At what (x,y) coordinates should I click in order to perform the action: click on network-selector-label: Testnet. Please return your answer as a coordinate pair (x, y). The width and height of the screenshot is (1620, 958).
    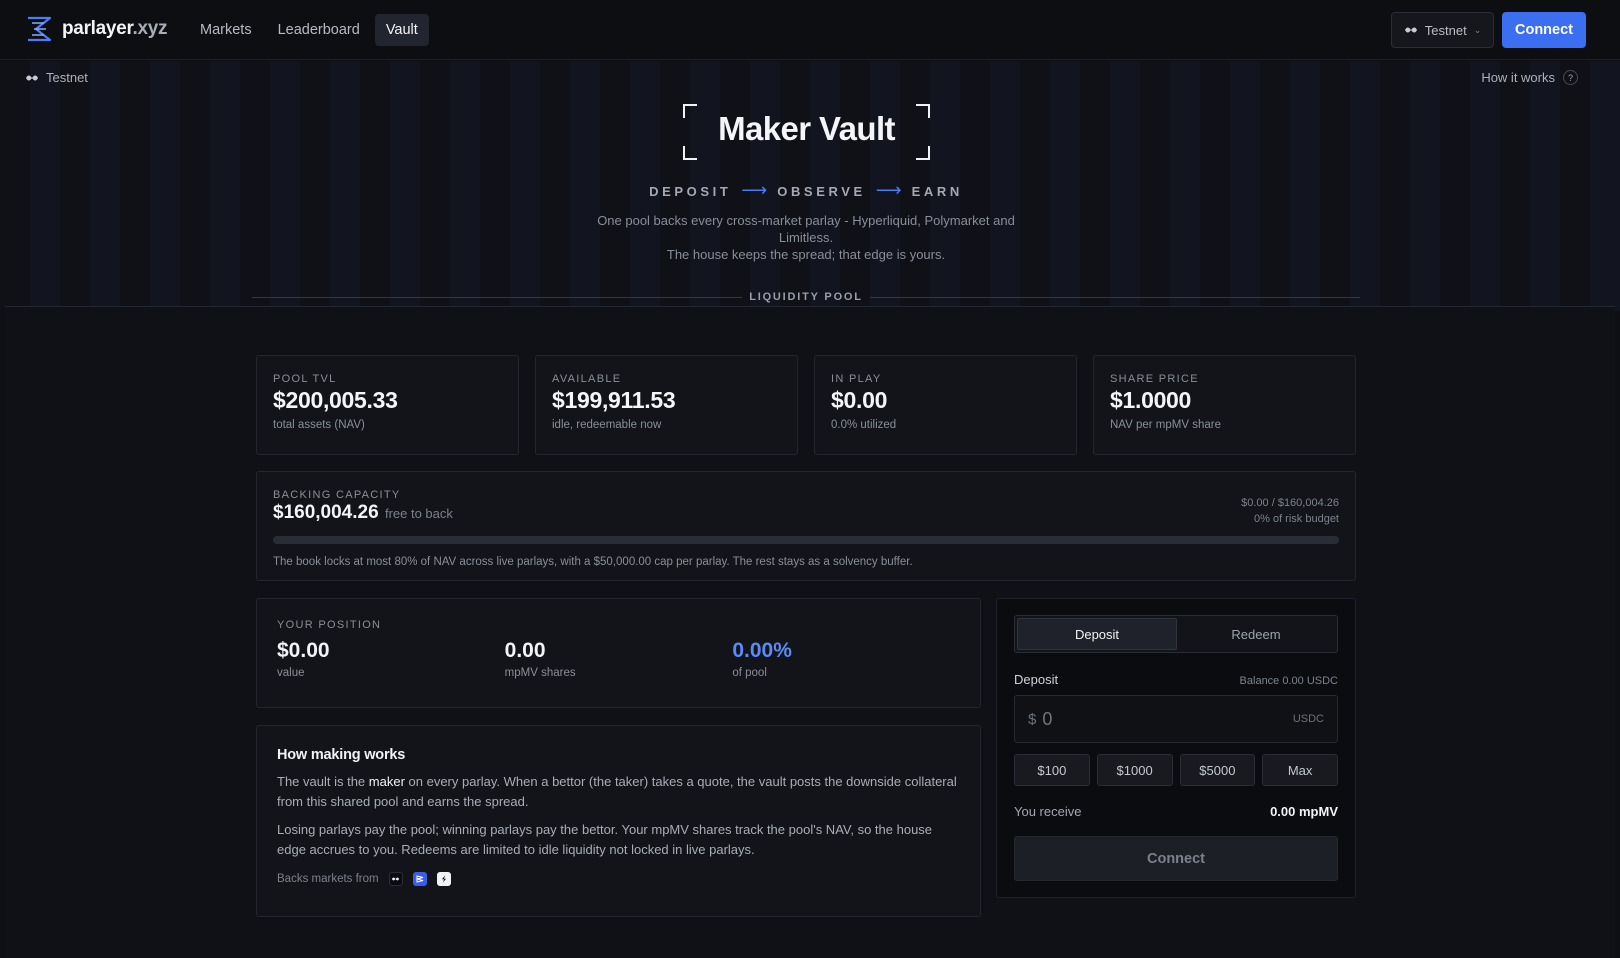
    Looking at the image, I should click on (1445, 30).